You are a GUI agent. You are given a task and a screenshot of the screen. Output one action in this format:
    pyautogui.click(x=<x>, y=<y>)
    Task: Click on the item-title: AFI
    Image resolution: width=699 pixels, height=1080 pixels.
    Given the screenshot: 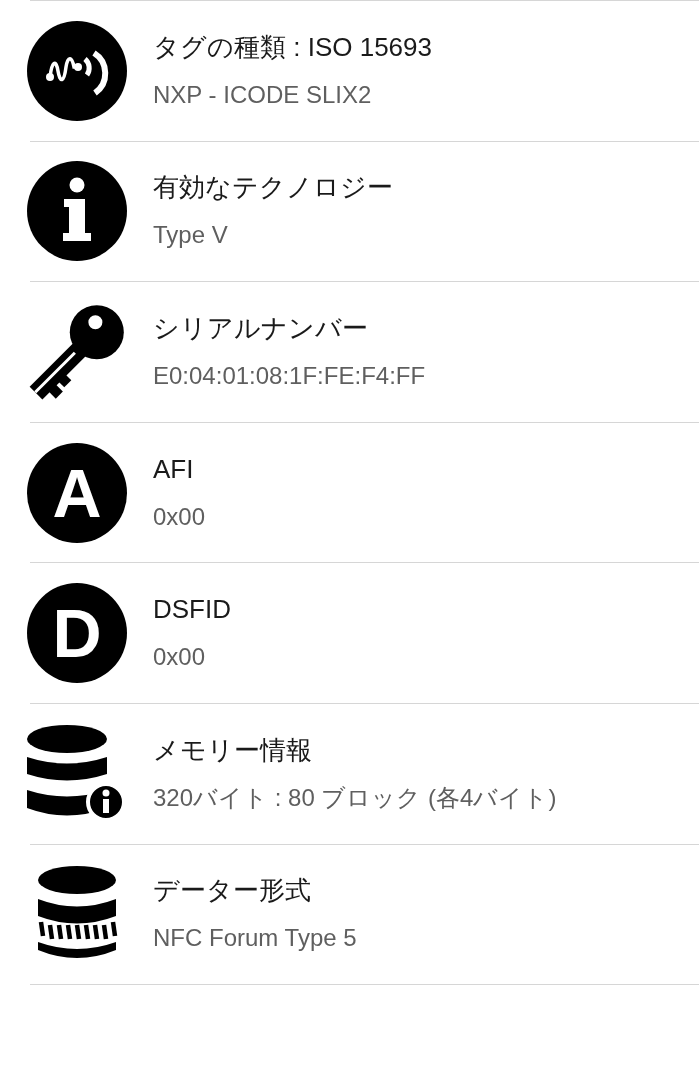 What is the action you would take?
    pyautogui.click(x=173, y=468)
    